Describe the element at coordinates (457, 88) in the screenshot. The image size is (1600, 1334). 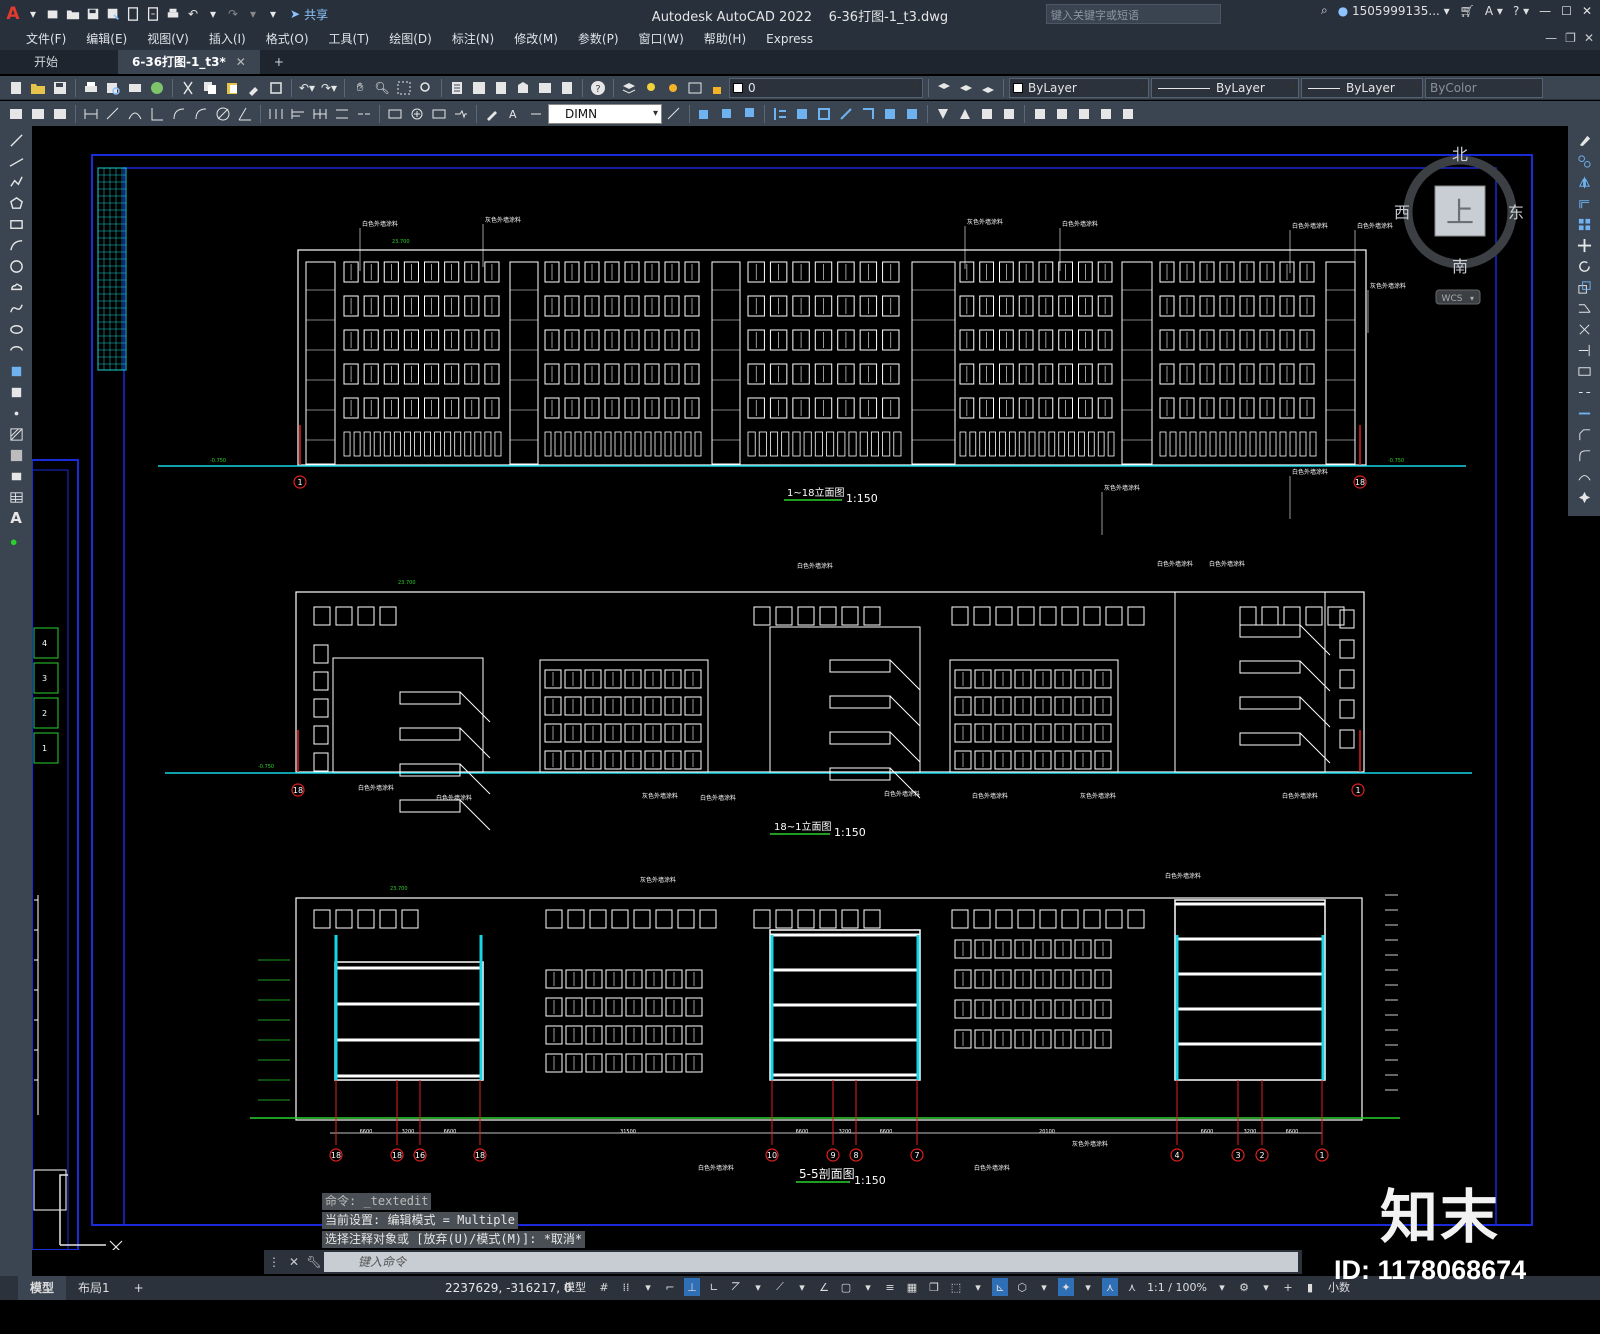
I see `properties-icon` at that location.